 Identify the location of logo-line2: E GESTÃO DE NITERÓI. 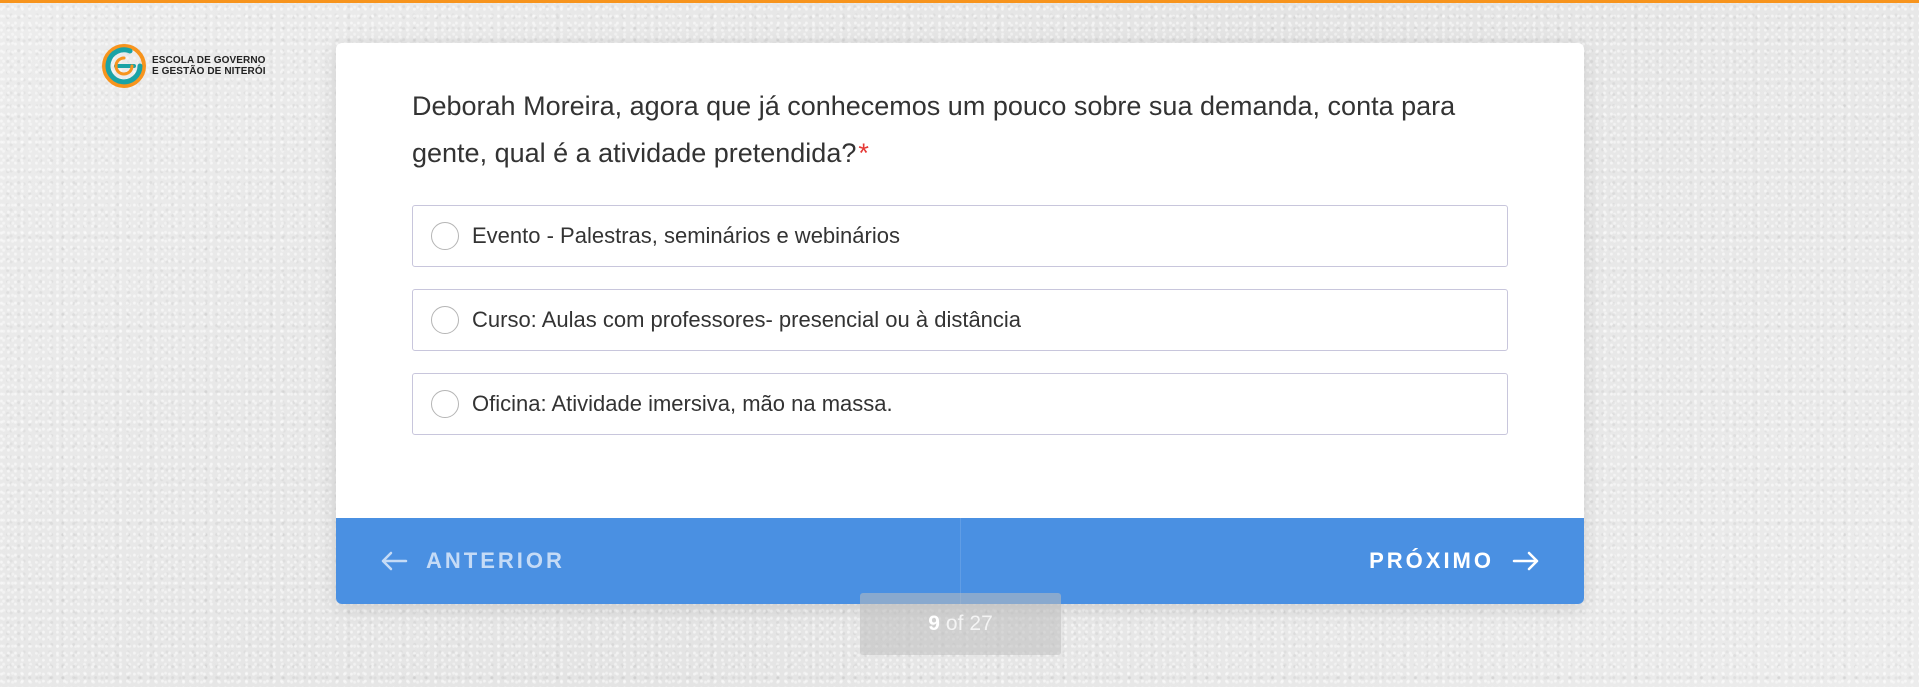
(209, 71).